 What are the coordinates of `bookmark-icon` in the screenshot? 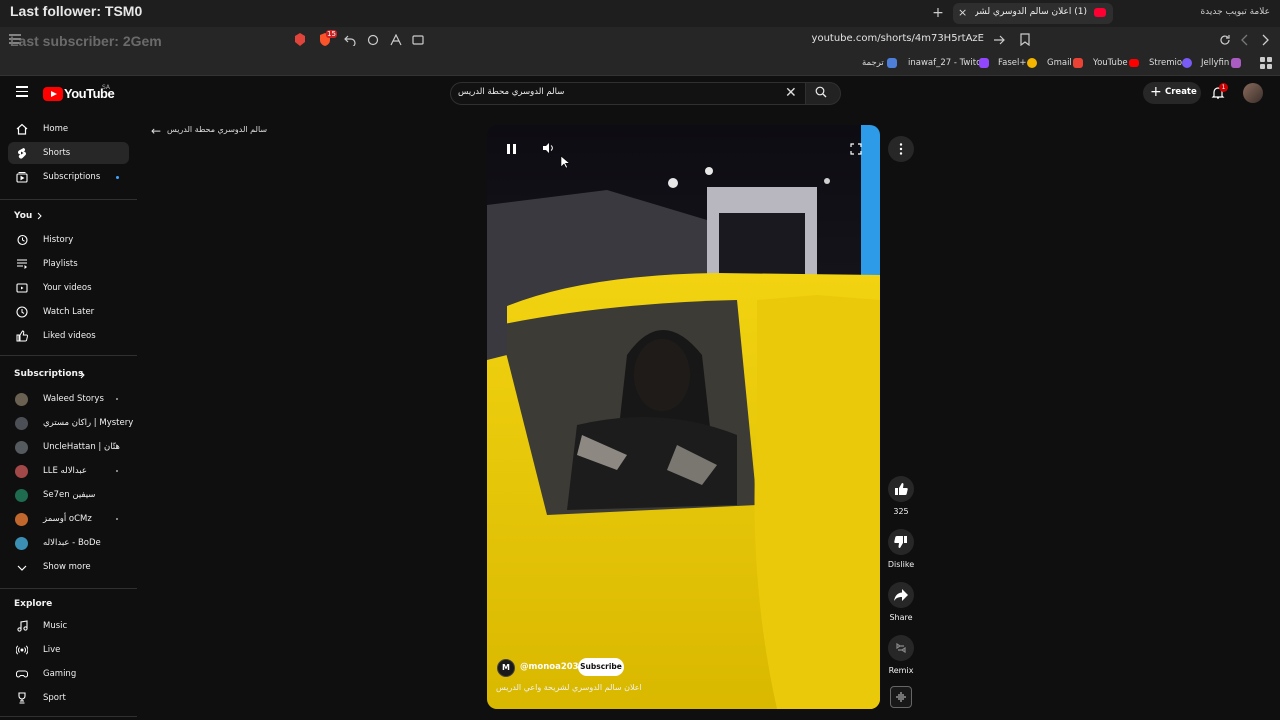 It's located at (1025, 39).